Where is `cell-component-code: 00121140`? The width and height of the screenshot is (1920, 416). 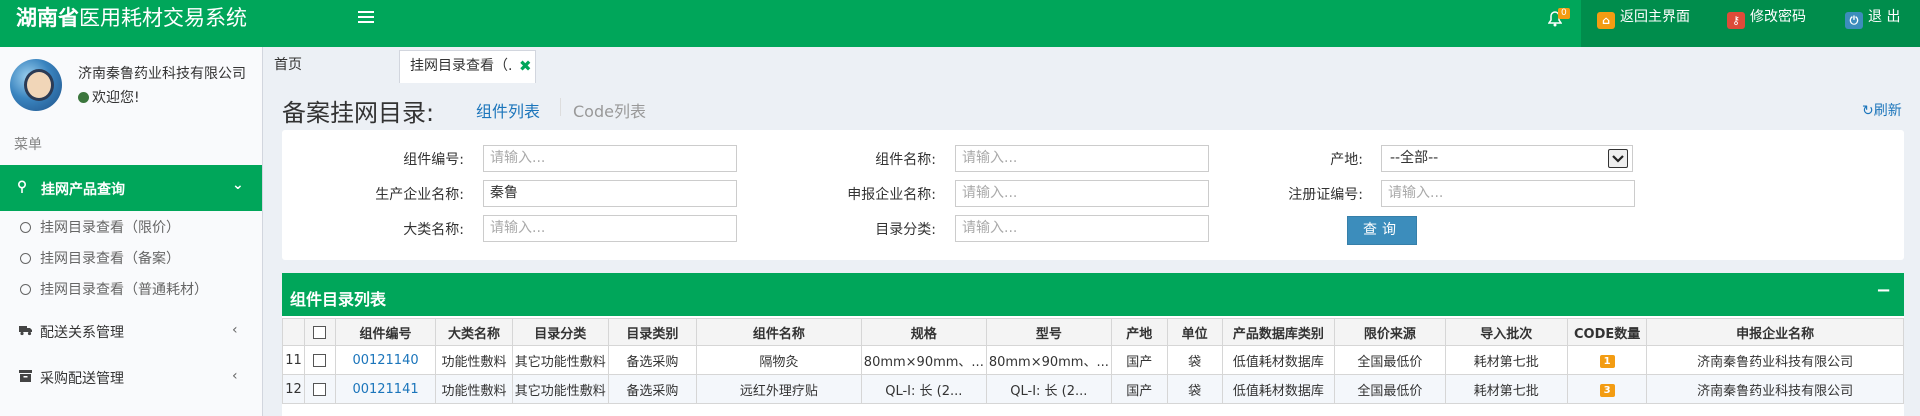 cell-component-code: 00121140 is located at coordinates (385, 360).